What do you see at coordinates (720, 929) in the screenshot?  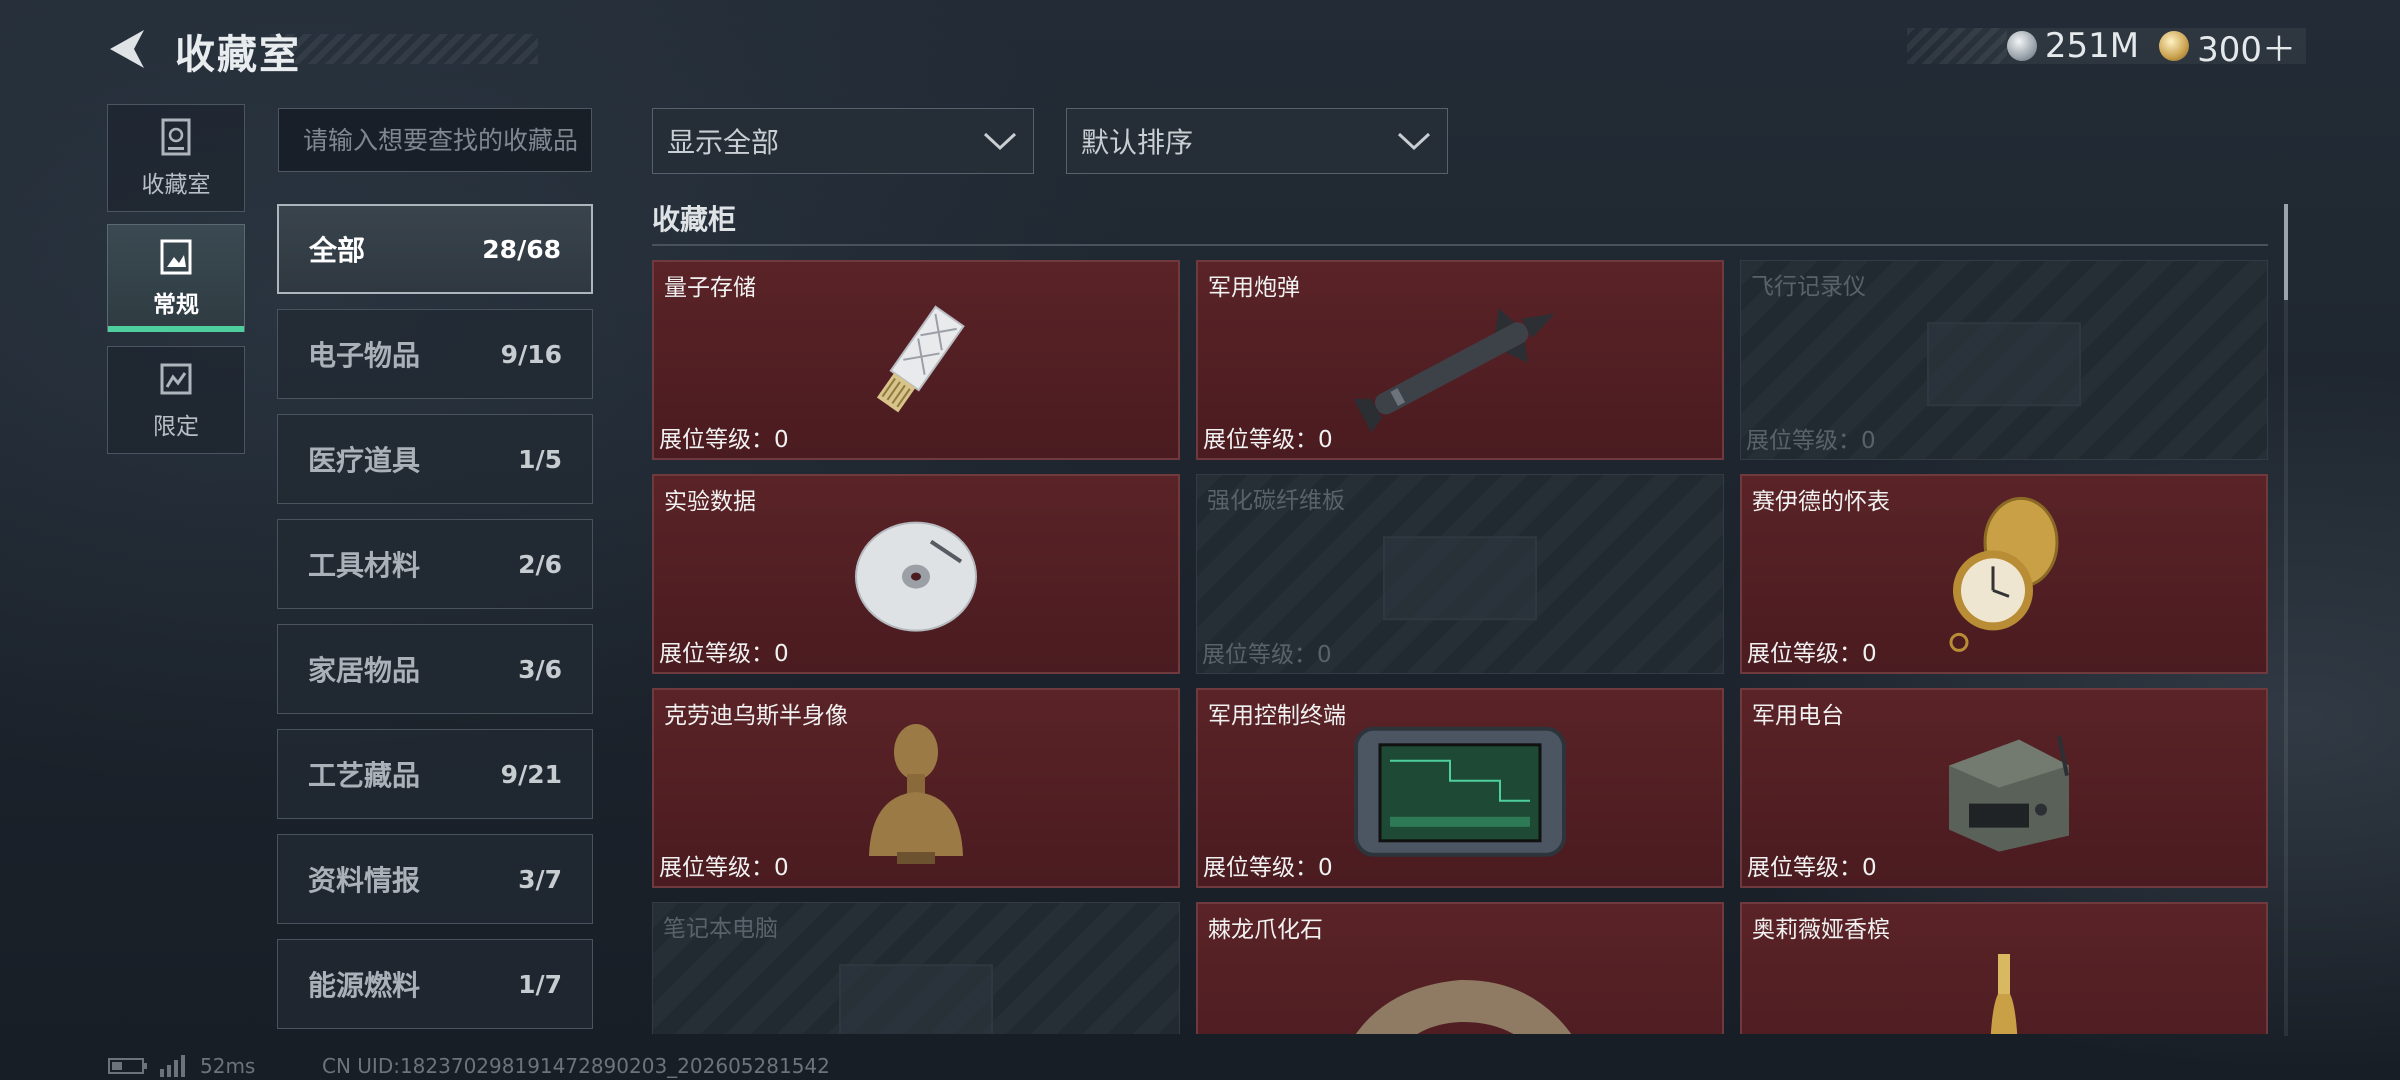 I see `item-name: 笔记本电脑` at bounding box center [720, 929].